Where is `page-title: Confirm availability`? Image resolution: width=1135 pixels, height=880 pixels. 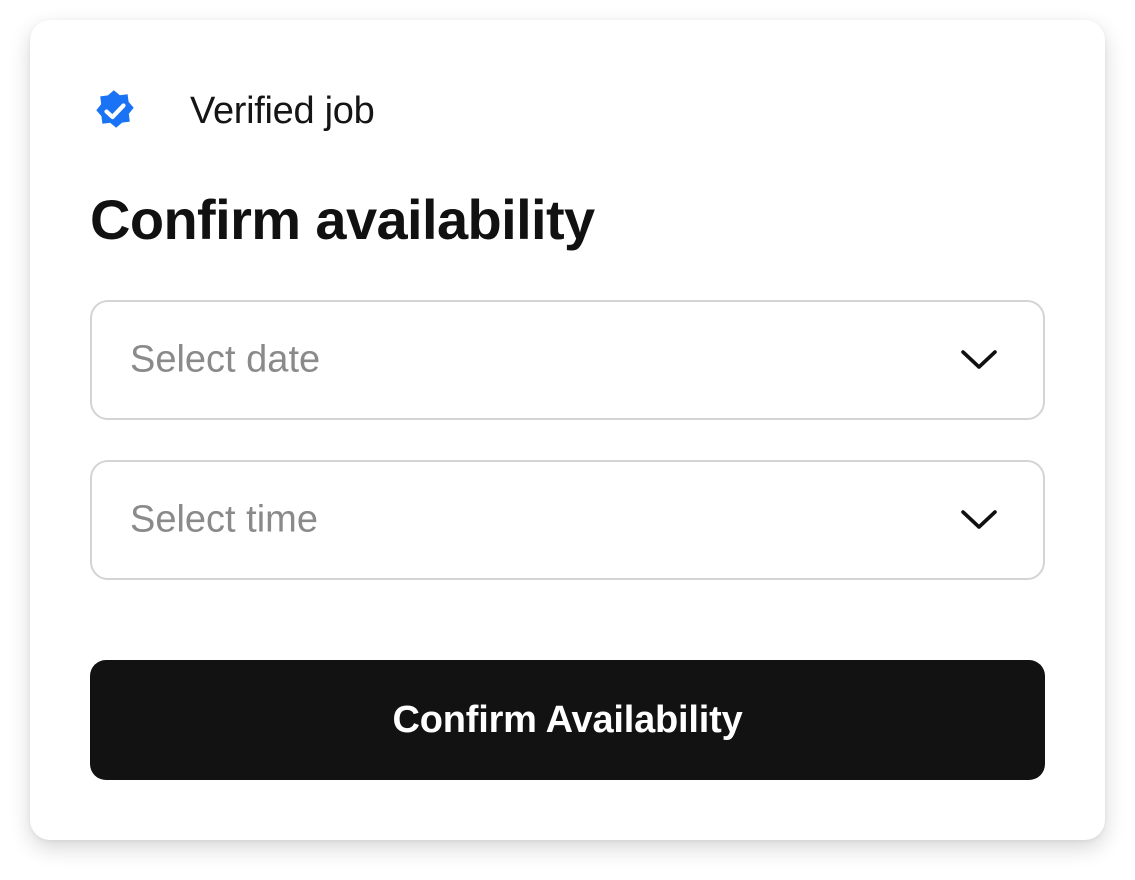 page-title: Confirm availability is located at coordinates (342, 219).